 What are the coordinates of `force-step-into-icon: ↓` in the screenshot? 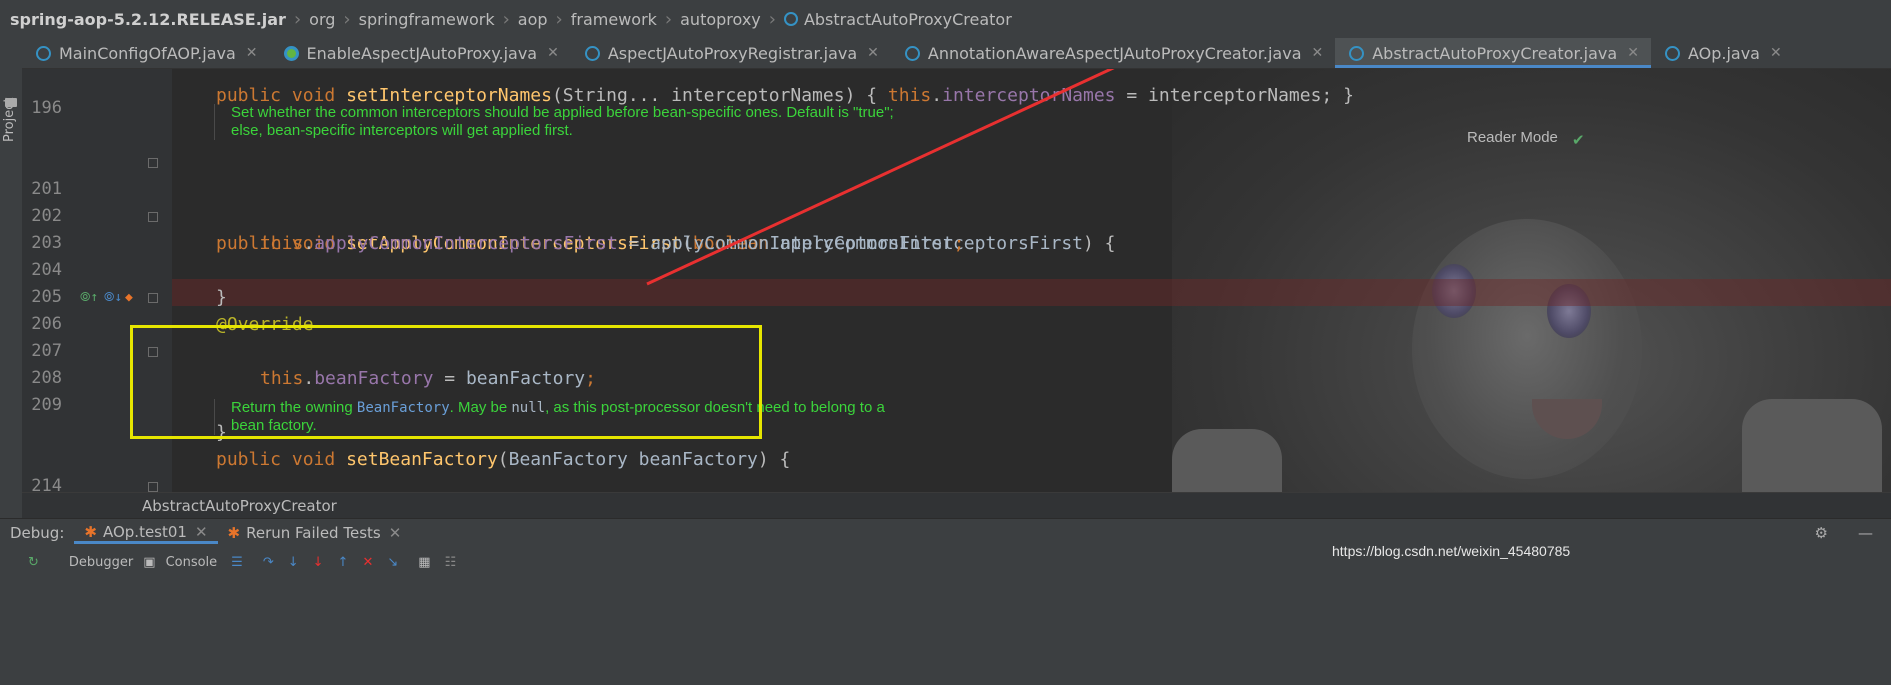 It's located at (318, 562).